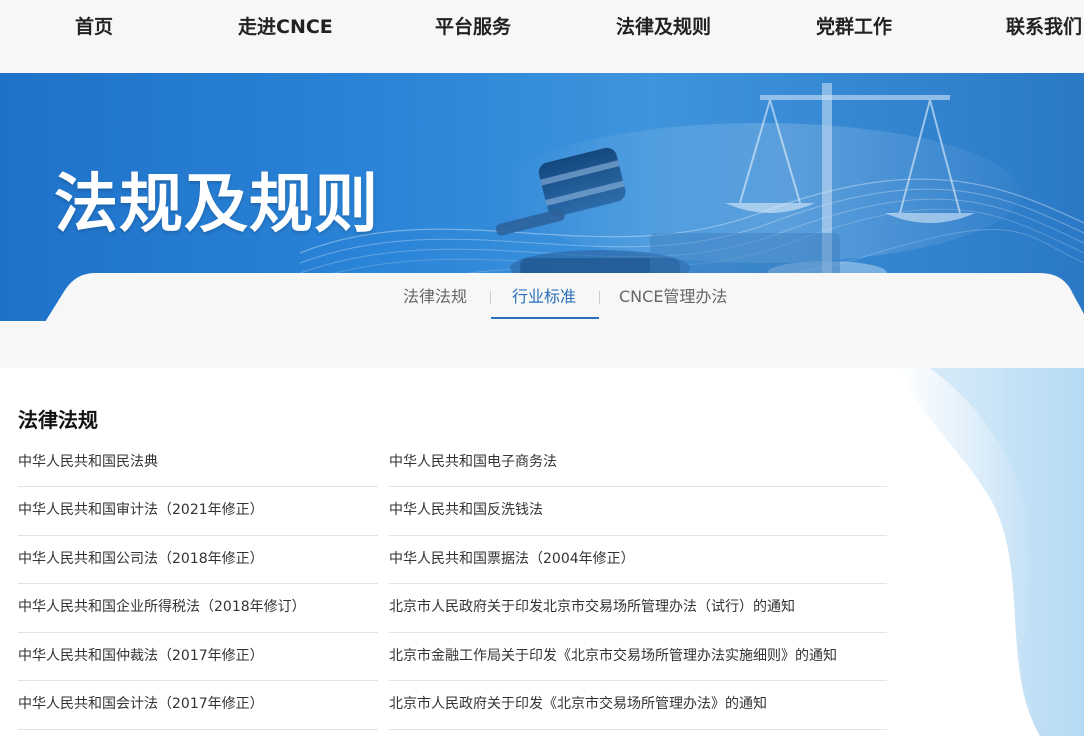  I want to click on law-item: 北京市人民政府关于印发北京市交易场所管理办法（试行）的通知, so click(638, 608).